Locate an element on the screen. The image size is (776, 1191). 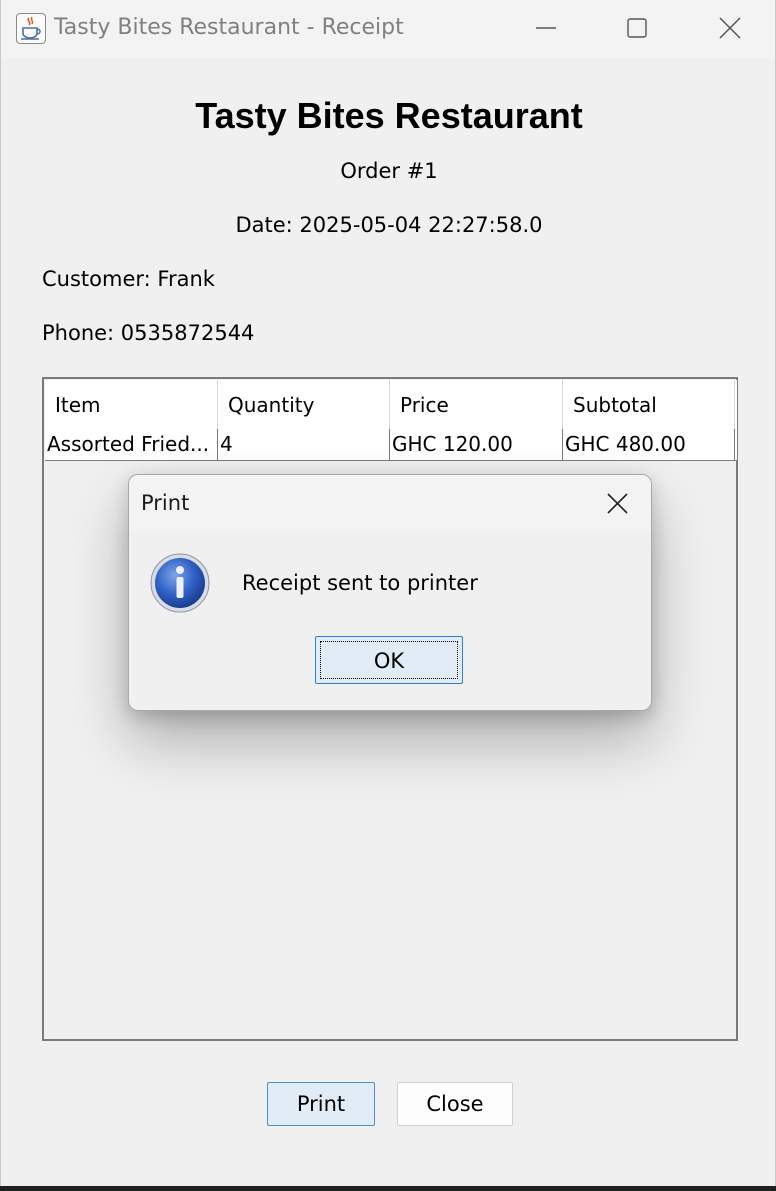
dialog-close-button is located at coordinates (617, 504).